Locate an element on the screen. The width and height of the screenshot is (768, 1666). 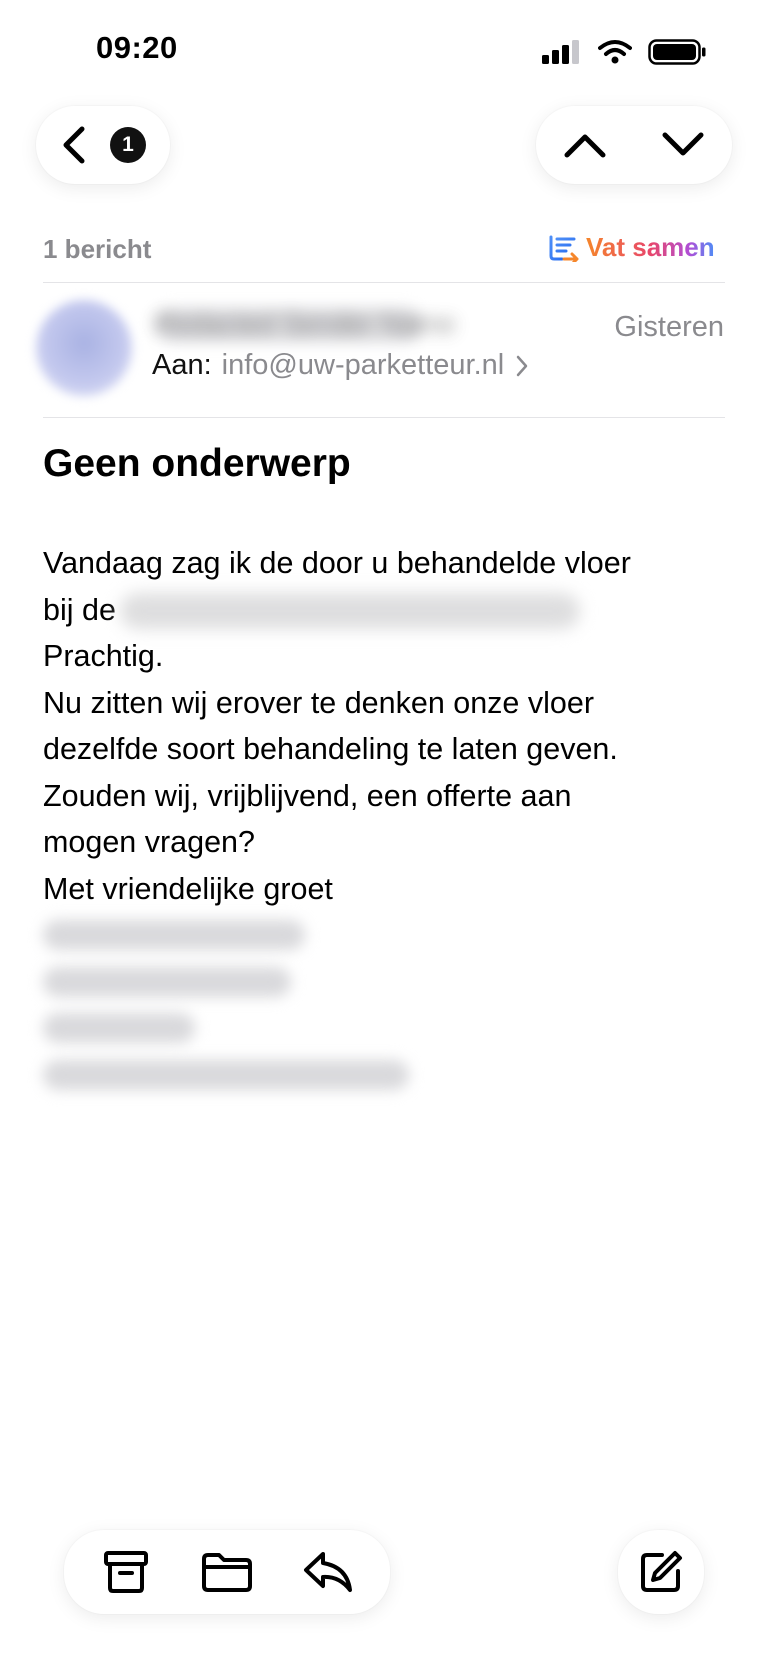
summarize-icon is located at coordinates (564, 248).